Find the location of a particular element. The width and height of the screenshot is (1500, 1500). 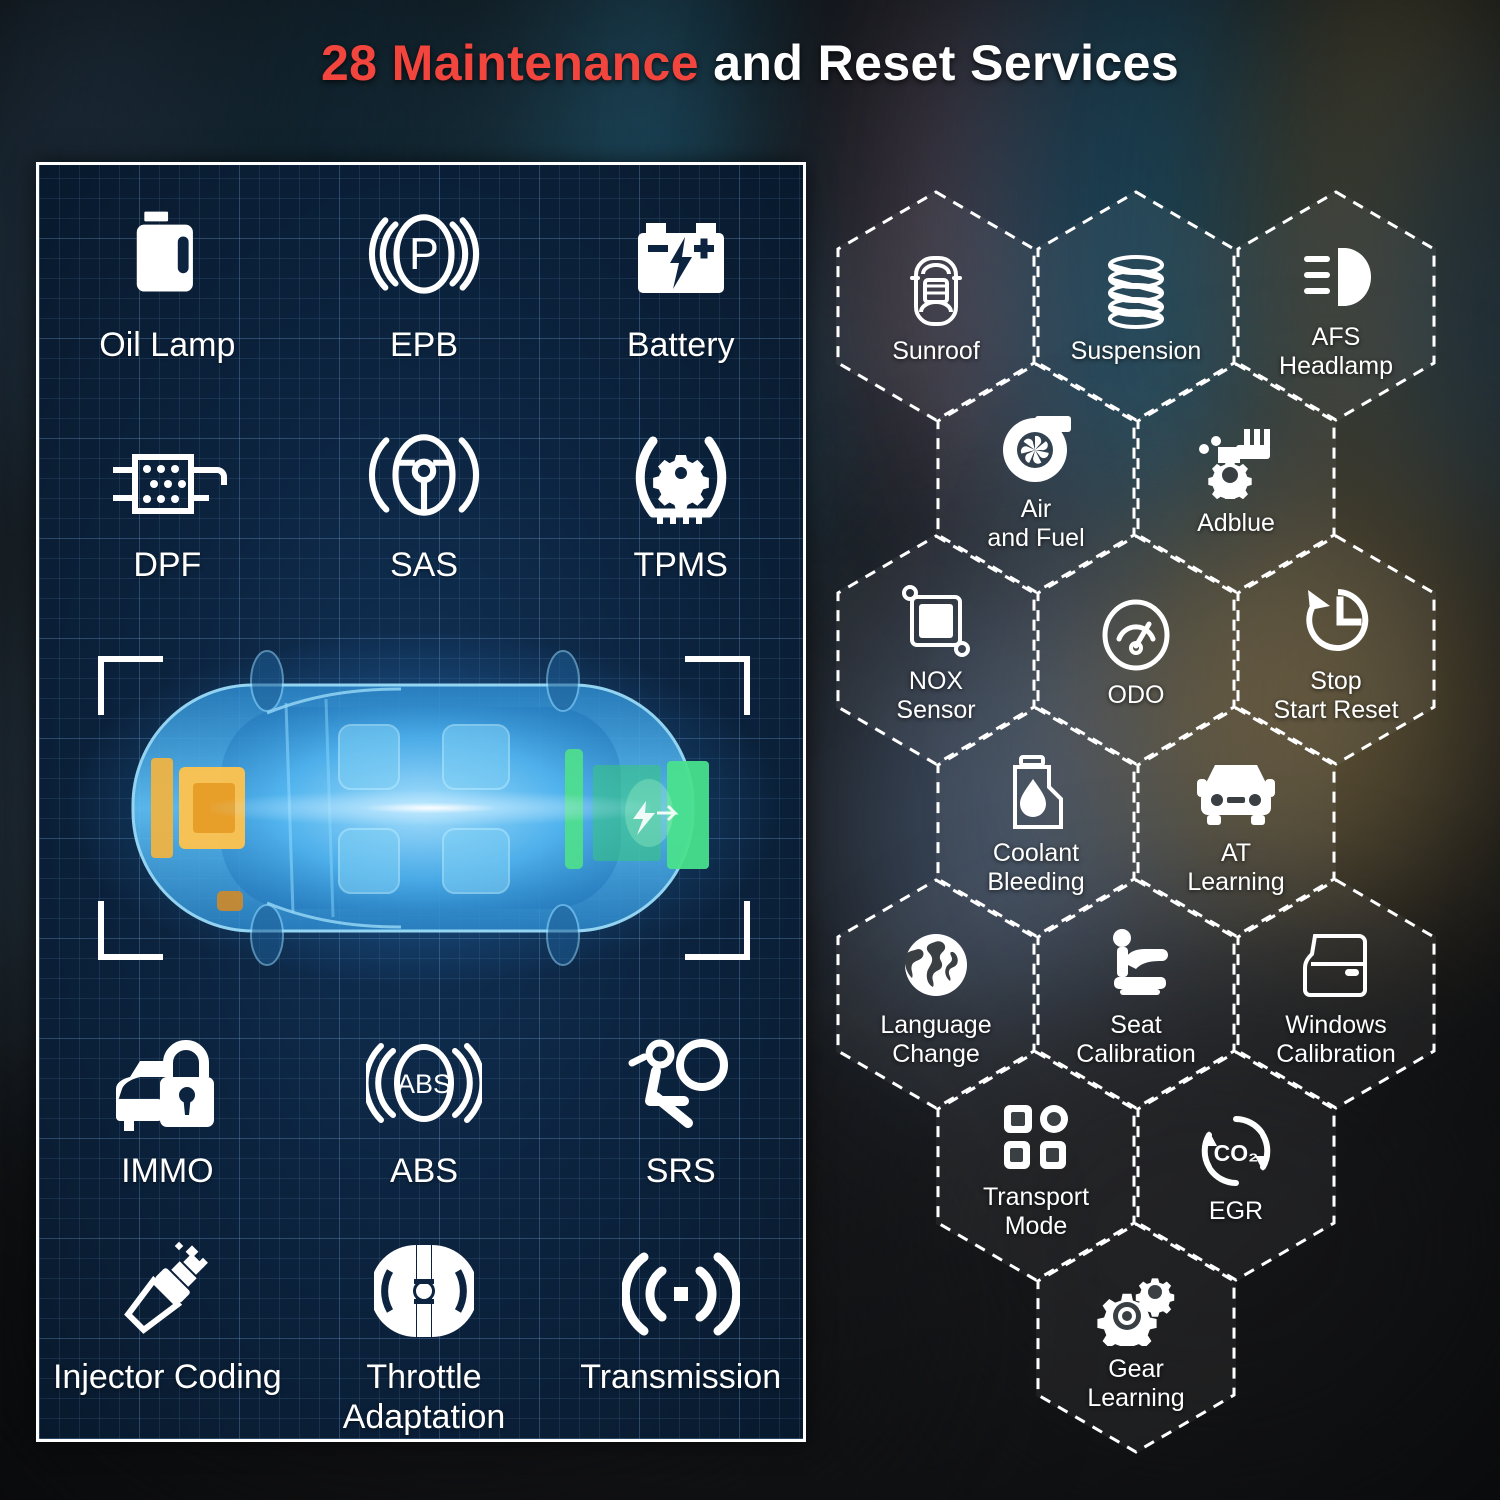

airbag-occupant-icon is located at coordinates (681, 1079).